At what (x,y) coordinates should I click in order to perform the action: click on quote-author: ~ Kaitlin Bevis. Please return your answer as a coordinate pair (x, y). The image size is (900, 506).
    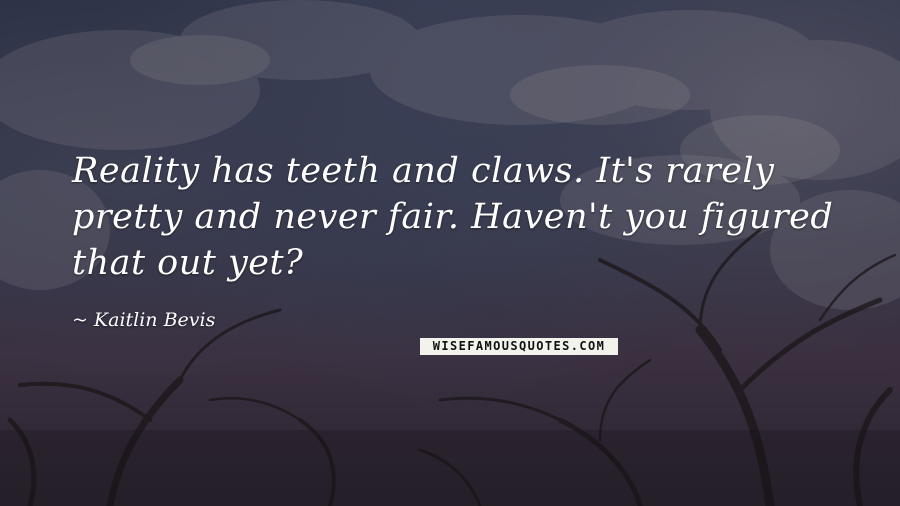
    Looking at the image, I should click on (143, 320).